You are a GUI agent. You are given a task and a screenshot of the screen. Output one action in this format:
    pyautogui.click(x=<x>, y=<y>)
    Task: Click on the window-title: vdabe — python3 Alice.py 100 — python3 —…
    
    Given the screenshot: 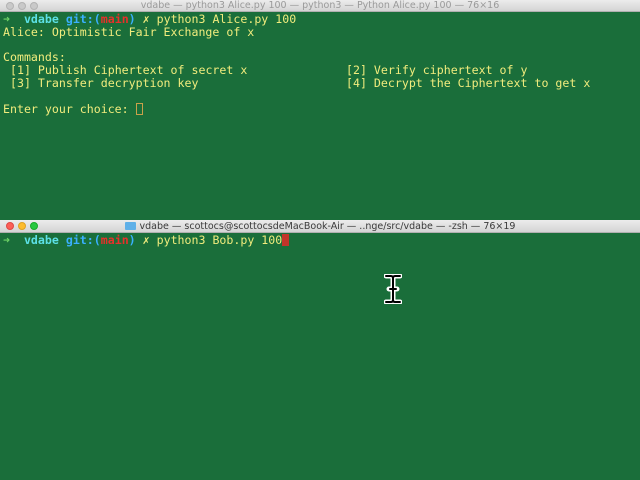 What is the action you would take?
    pyautogui.click(x=320, y=5)
    